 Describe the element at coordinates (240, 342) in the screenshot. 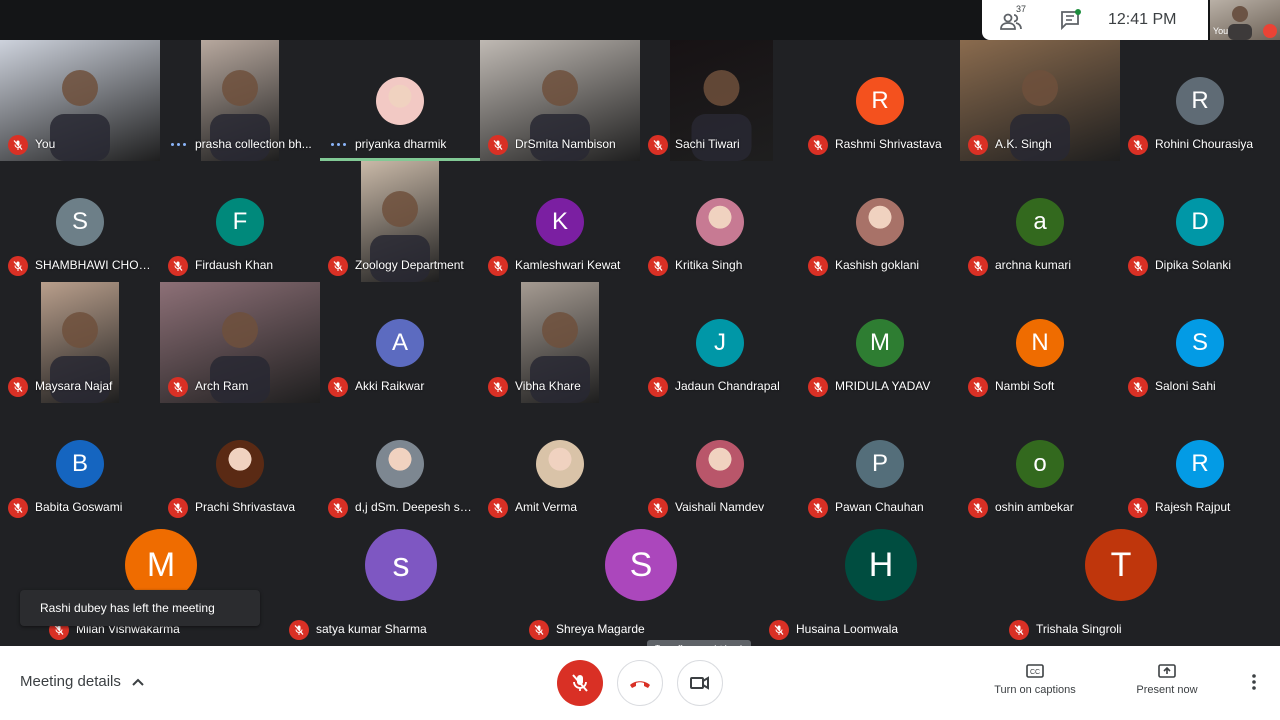

I see `participant-tile: Arch Ram` at that location.